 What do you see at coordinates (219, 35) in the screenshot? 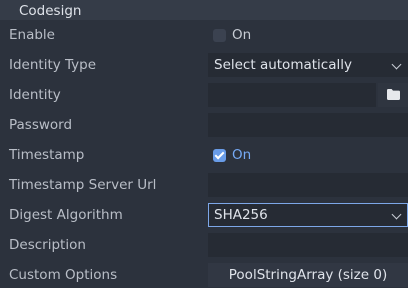
I see `checkbox-unchecked-icon` at bounding box center [219, 35].